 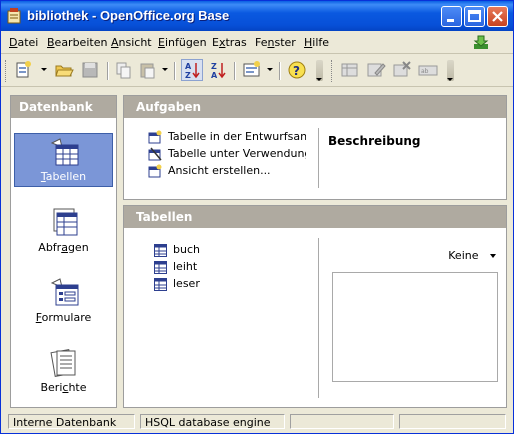 I want to click on minimize-icon, so click(x=450, y=20).